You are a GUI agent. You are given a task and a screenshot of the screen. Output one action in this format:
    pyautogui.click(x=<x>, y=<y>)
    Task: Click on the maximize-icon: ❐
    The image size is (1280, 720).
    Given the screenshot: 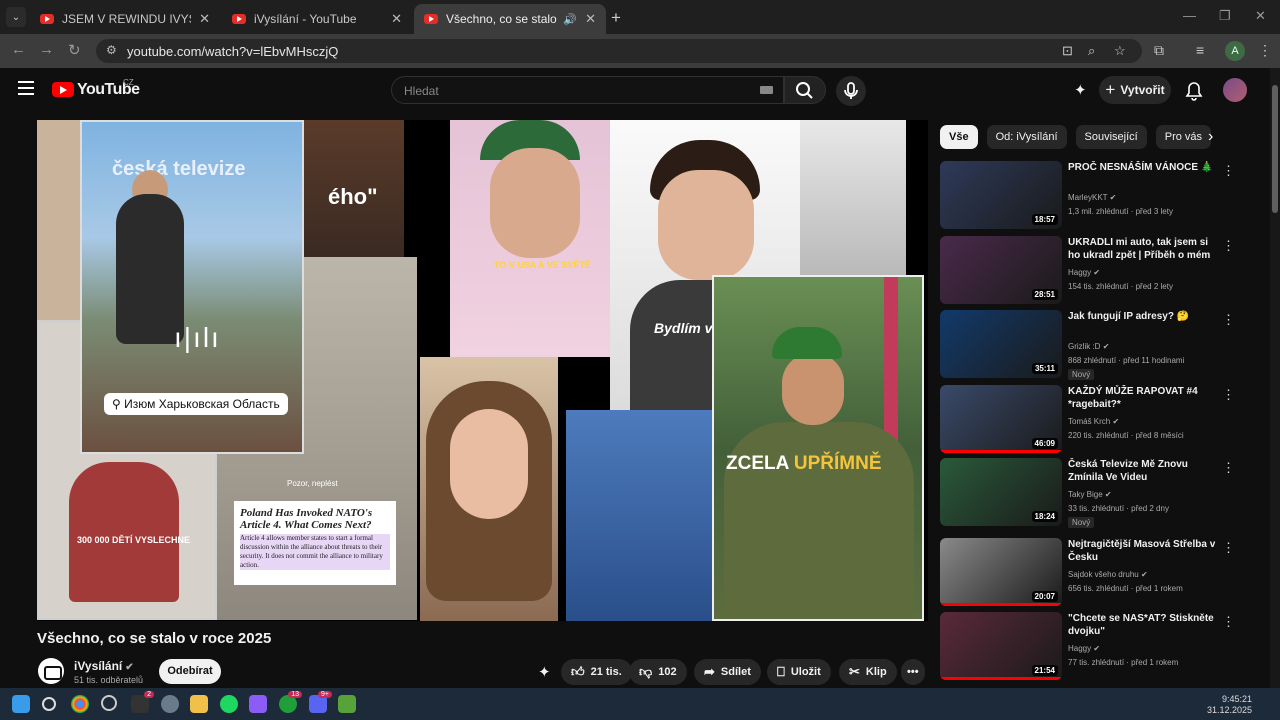 What is the action you would take?
    pyautogui.click(x=1225, y=16)
    